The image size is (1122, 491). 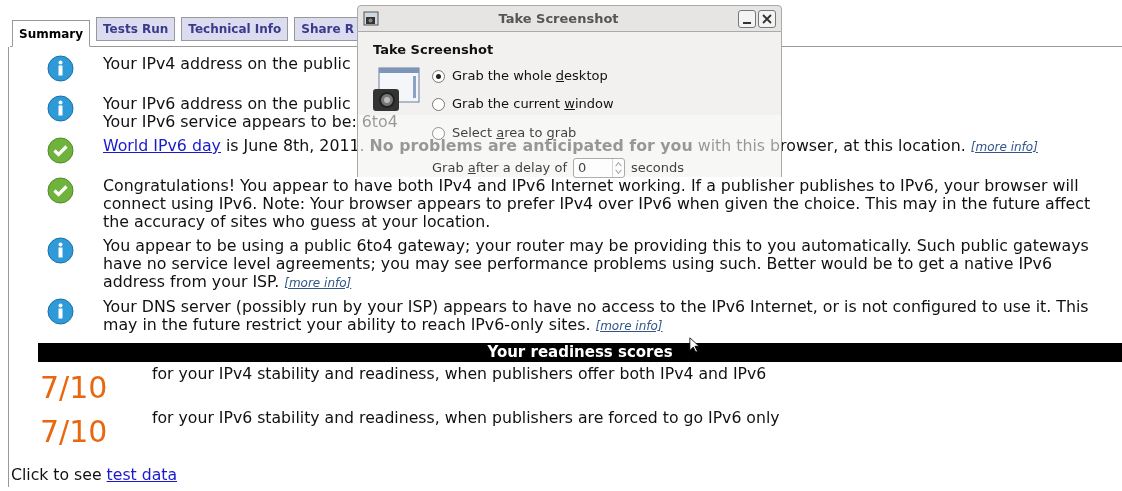 What do you see at coordinates (466, 418) in the screenshot?
I see `score-description: for your IPv6 stability and readiness, when publishers are forced to go IPv6 only` at bounding box center [466, 418].